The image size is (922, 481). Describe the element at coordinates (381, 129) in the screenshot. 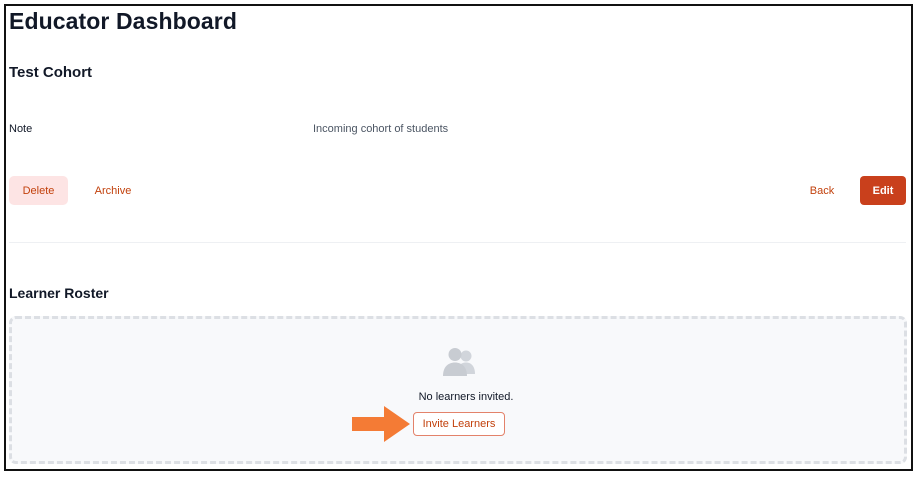

I see `note-value: Incoming cohort of students` at that location.